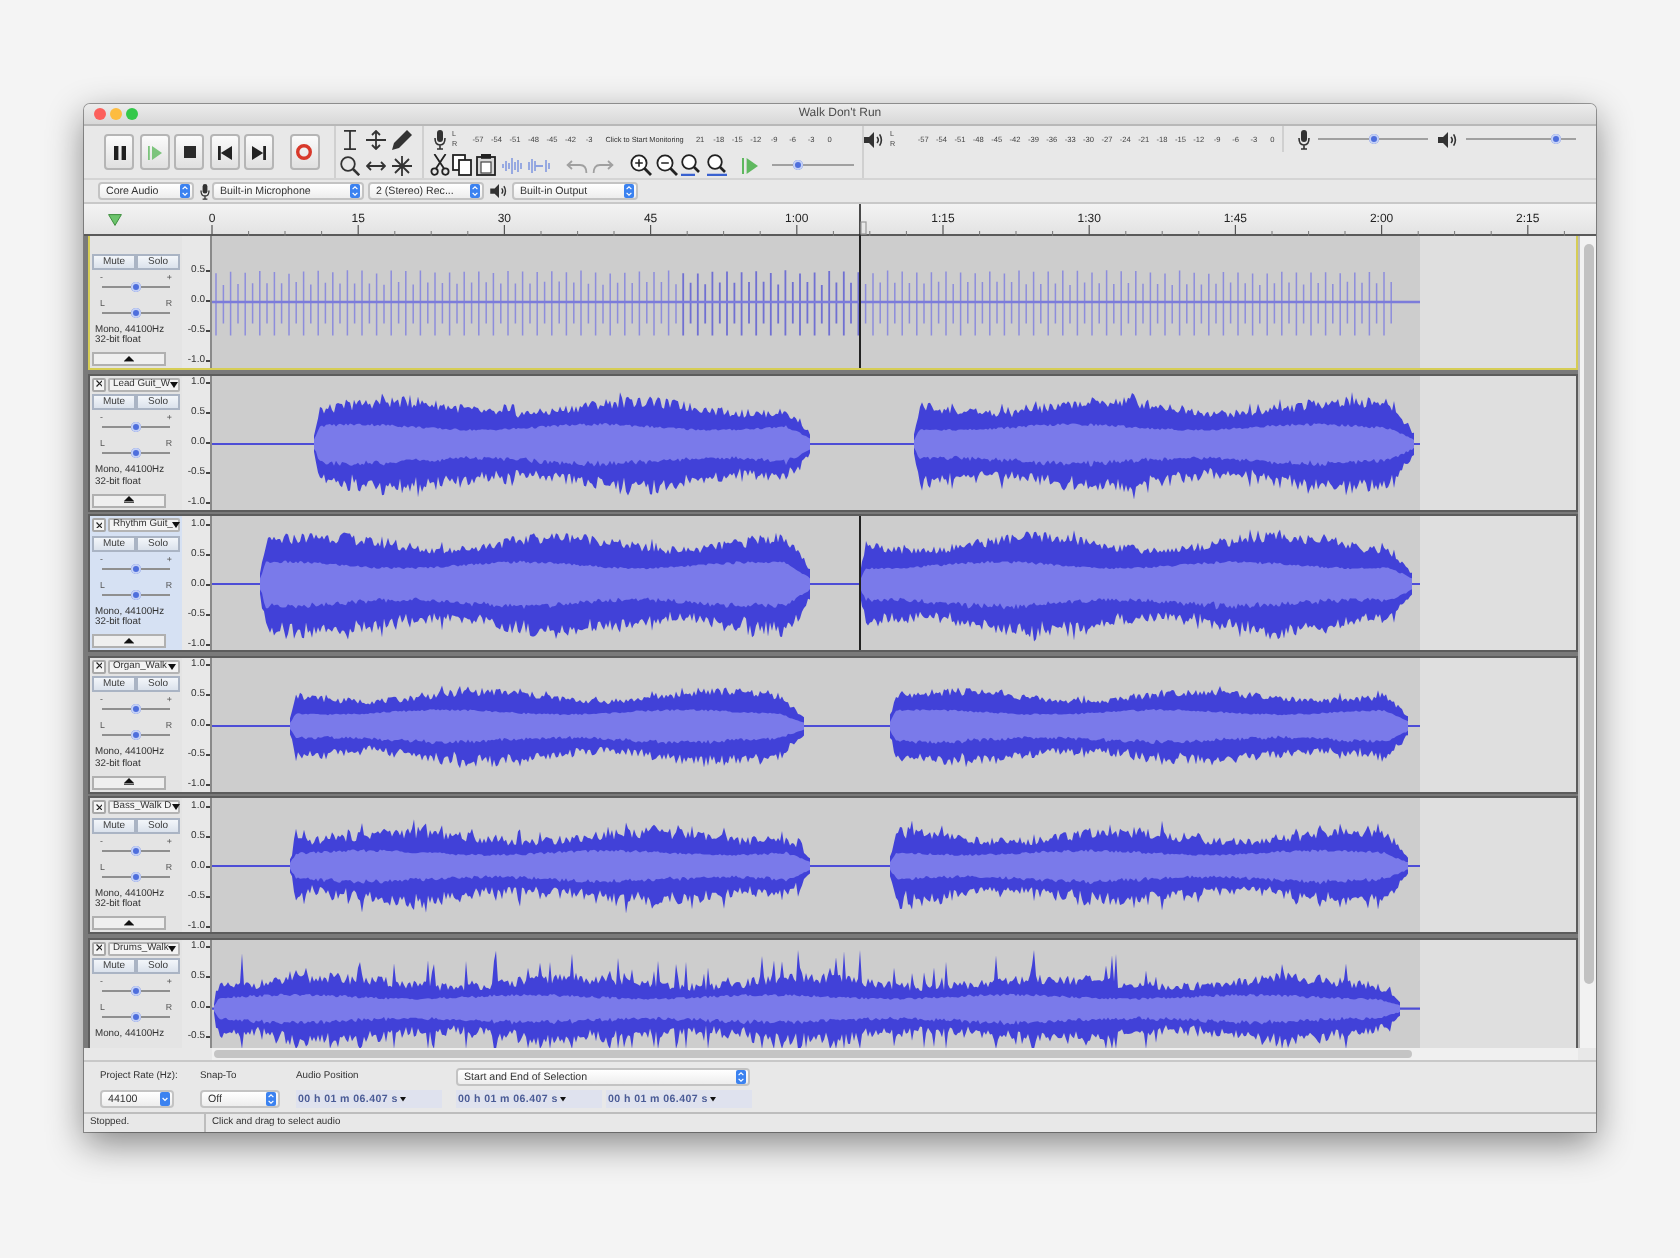  I want to click on redo-icon, so click(602, 165).